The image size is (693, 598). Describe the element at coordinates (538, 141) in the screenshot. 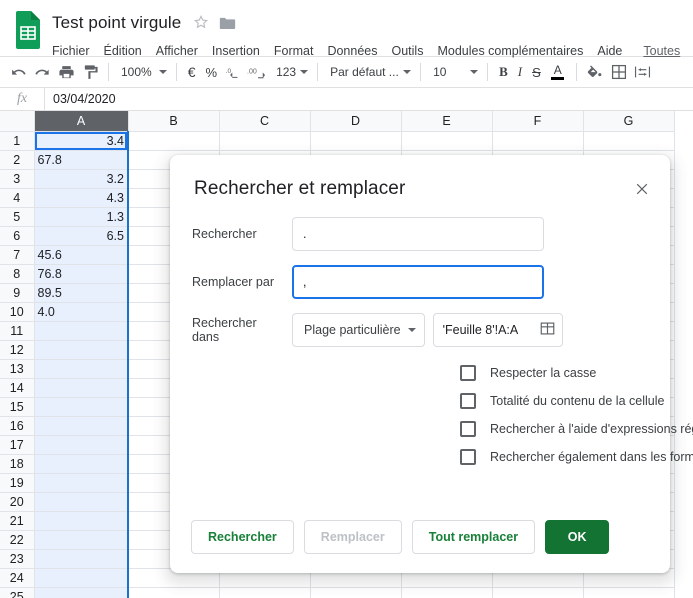

I see `grid-cell-F1` at that location.